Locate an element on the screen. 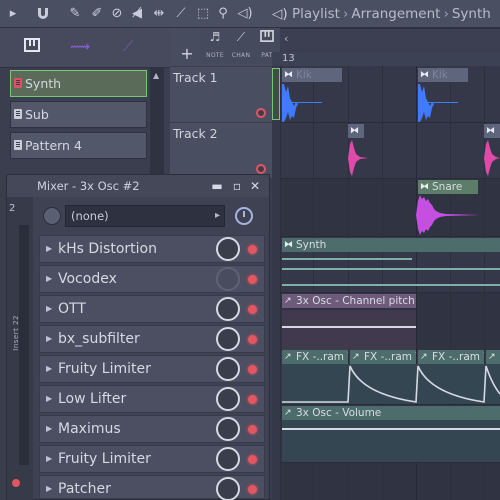 The width and height of the screenshot is (500, 500). effect-slot: ▶ Maximus is located at coordinates (152, 429).